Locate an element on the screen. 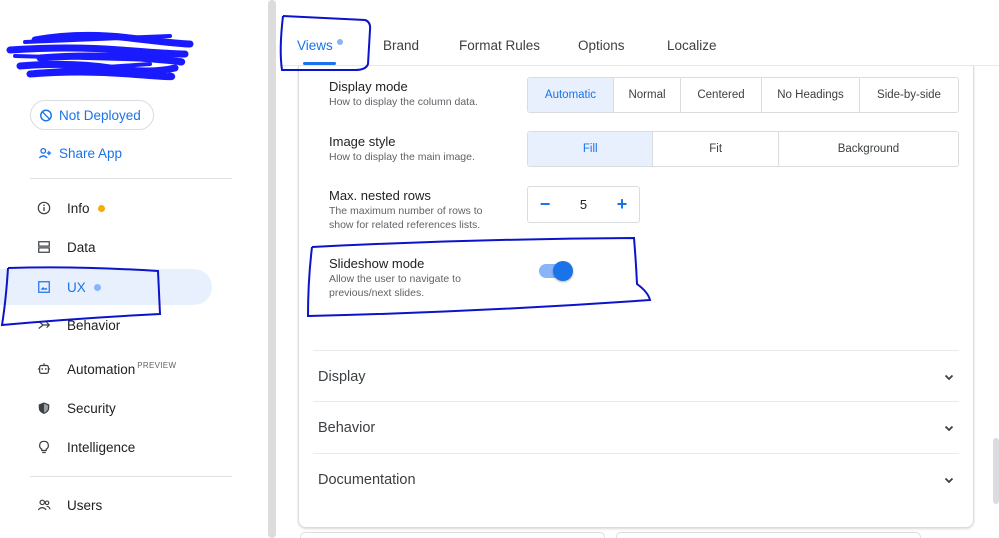  sidebar-item-info: Info is located at coordinates (106, 208).